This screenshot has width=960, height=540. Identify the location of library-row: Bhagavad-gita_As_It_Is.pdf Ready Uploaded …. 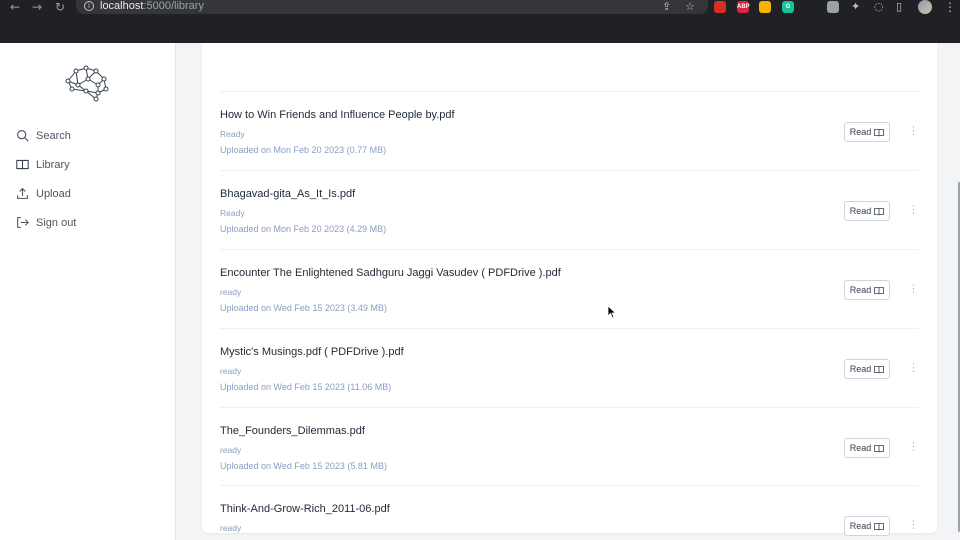
(569, 209).